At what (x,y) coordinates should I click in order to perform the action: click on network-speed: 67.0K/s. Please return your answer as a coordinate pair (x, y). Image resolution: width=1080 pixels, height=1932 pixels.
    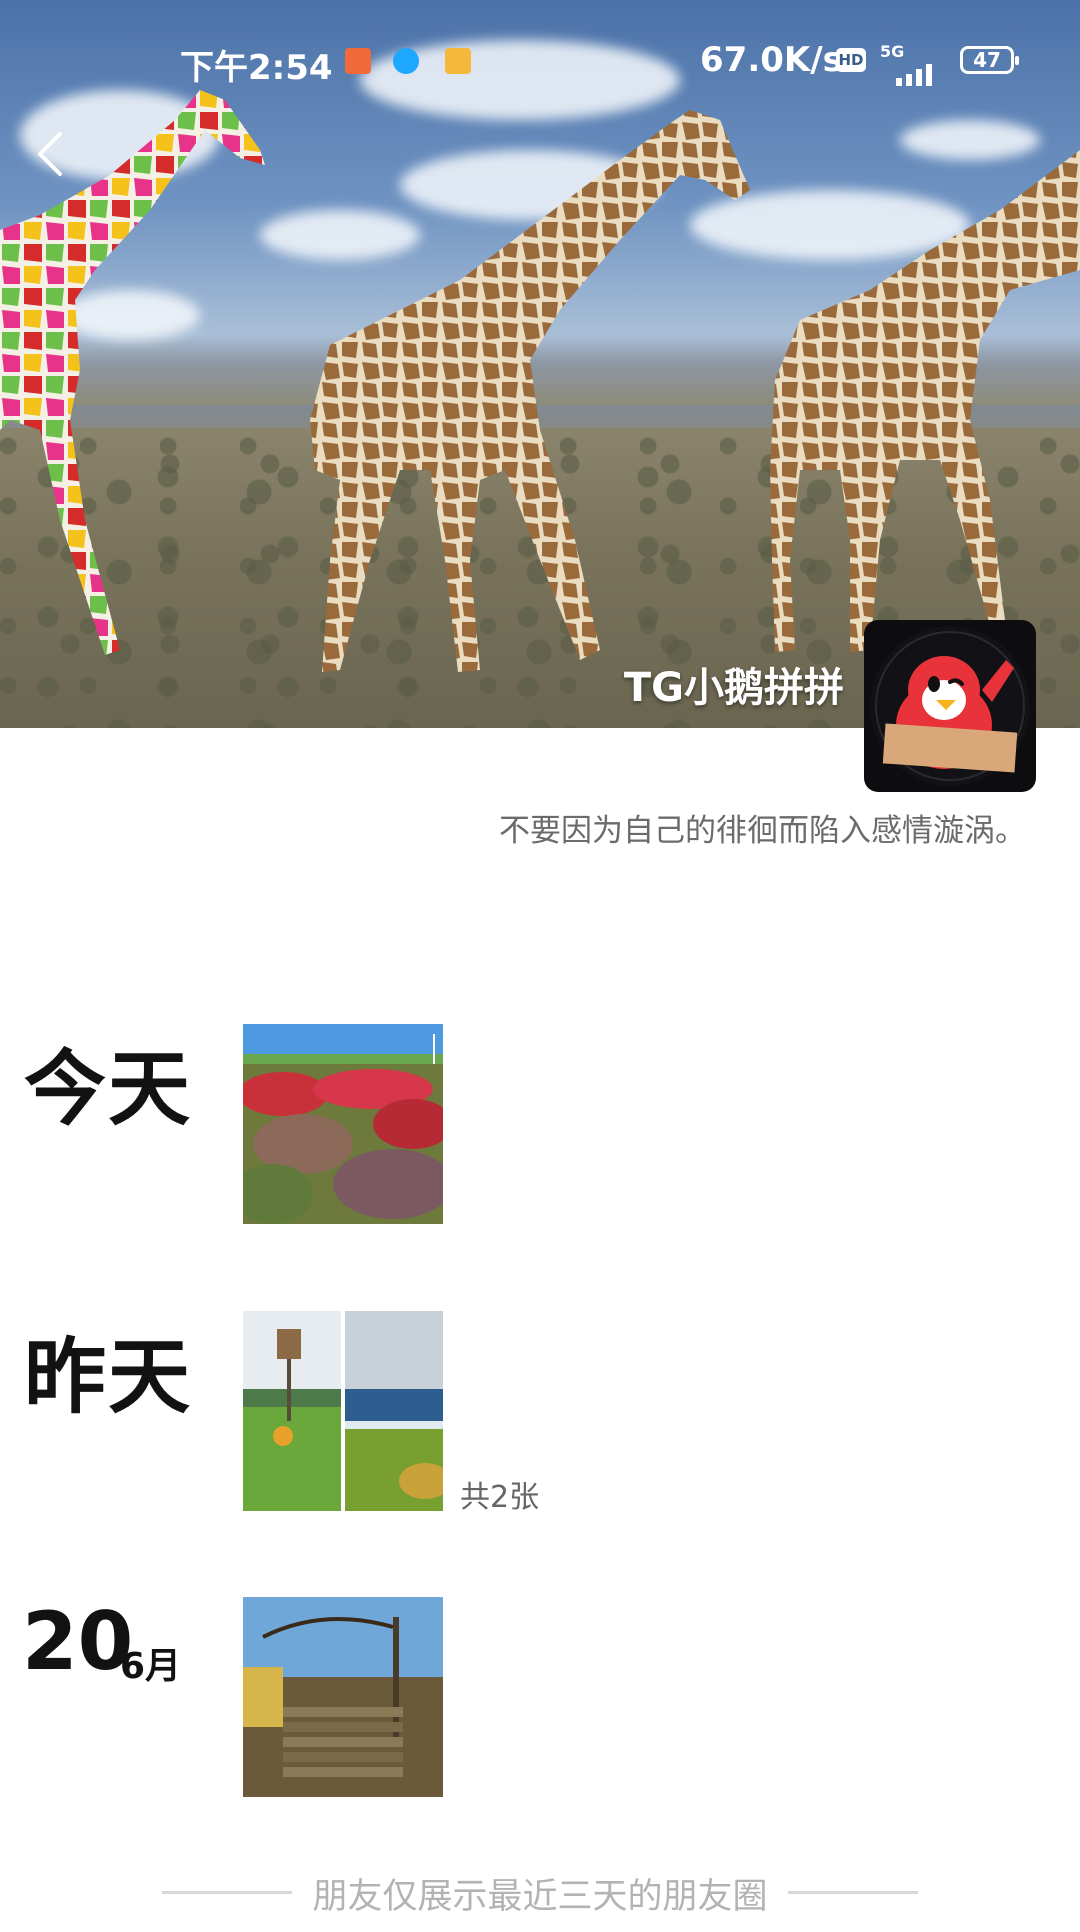
    Looking at the image, I should click on (771, 60).